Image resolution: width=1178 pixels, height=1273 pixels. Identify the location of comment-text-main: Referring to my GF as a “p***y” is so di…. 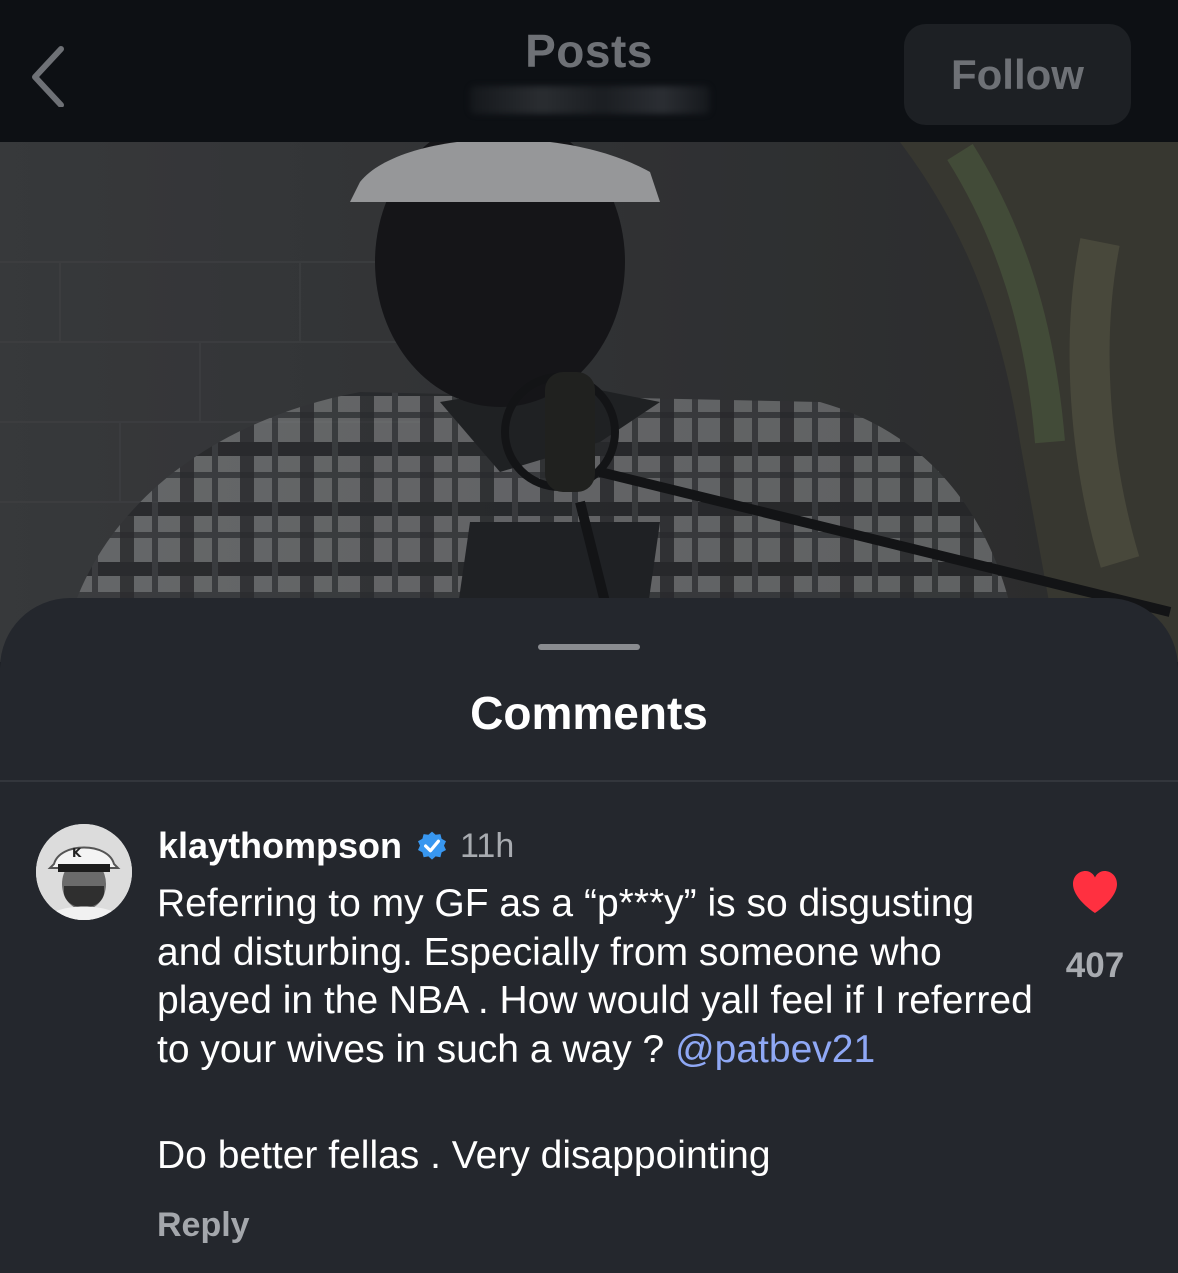
(595, 976).